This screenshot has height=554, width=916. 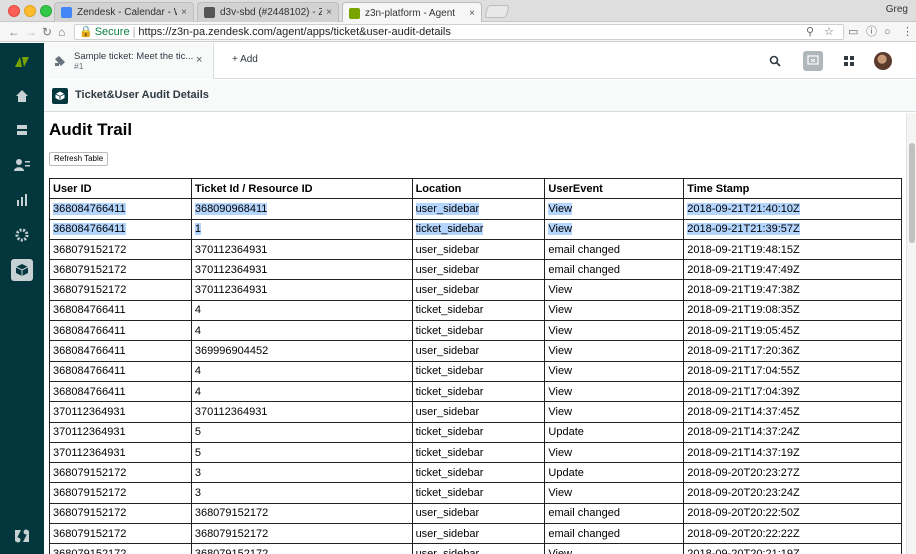 I want to click on new-tab-button, so click(x=497, y=11).